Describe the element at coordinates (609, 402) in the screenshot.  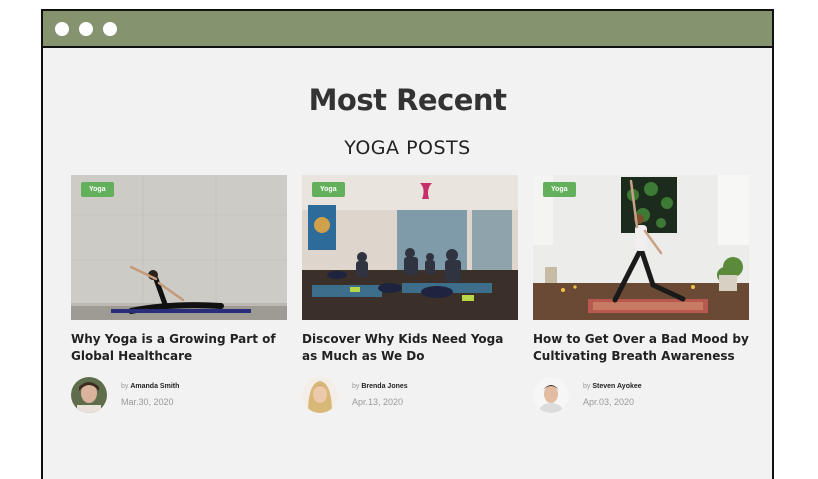
I see `post-date: Apr.03, 2020` at that location.